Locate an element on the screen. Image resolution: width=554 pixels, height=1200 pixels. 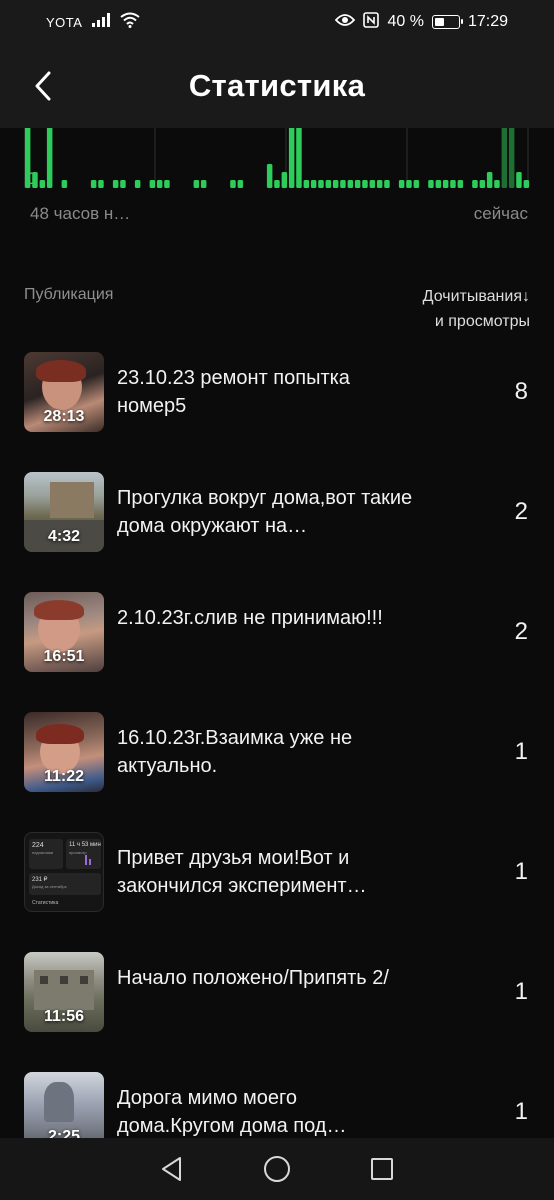
publication-title: 16.10.23г.Взаимка уже не актуально. is located at coordinates (235, 752).